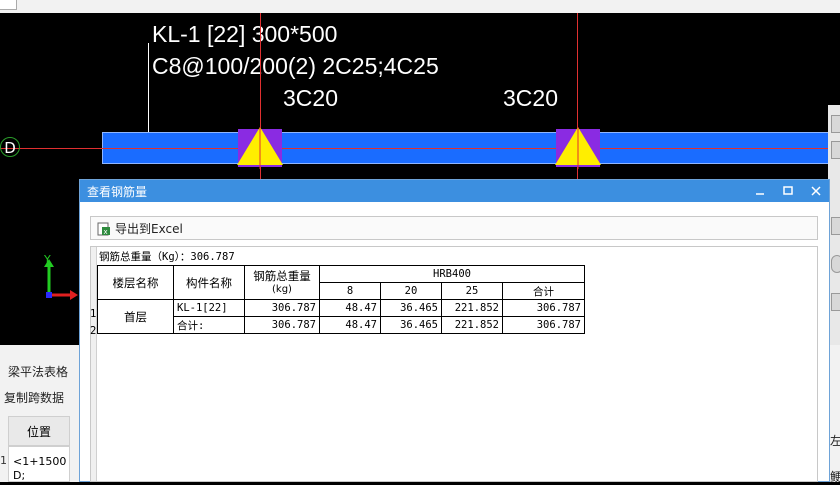 This screenshot has height=485, width=840. I want to click on beam-label: KL-1 [22] 300*500, so click(244, 34).